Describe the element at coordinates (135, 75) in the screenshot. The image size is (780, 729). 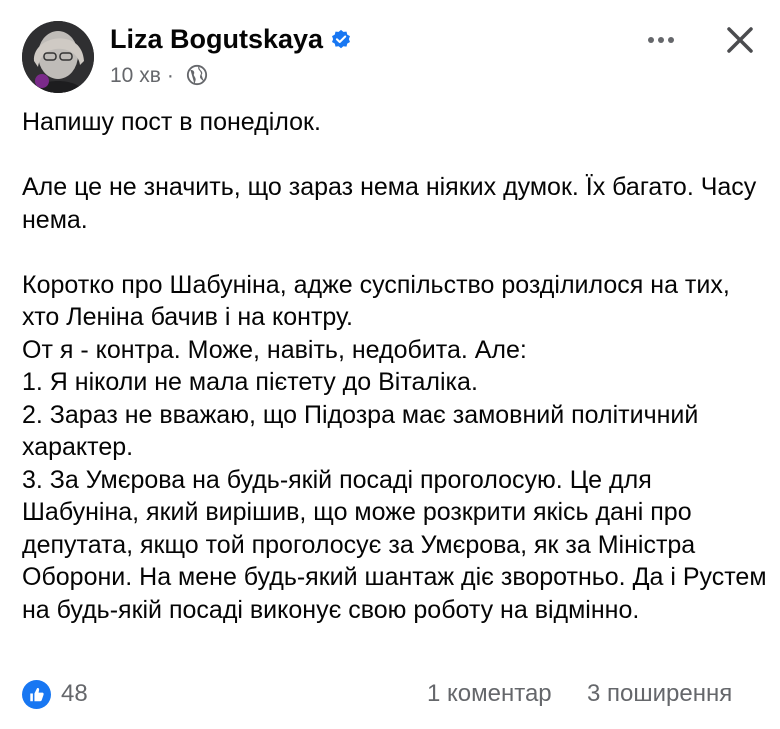
I see `timestamp: 10 хв` at that location.